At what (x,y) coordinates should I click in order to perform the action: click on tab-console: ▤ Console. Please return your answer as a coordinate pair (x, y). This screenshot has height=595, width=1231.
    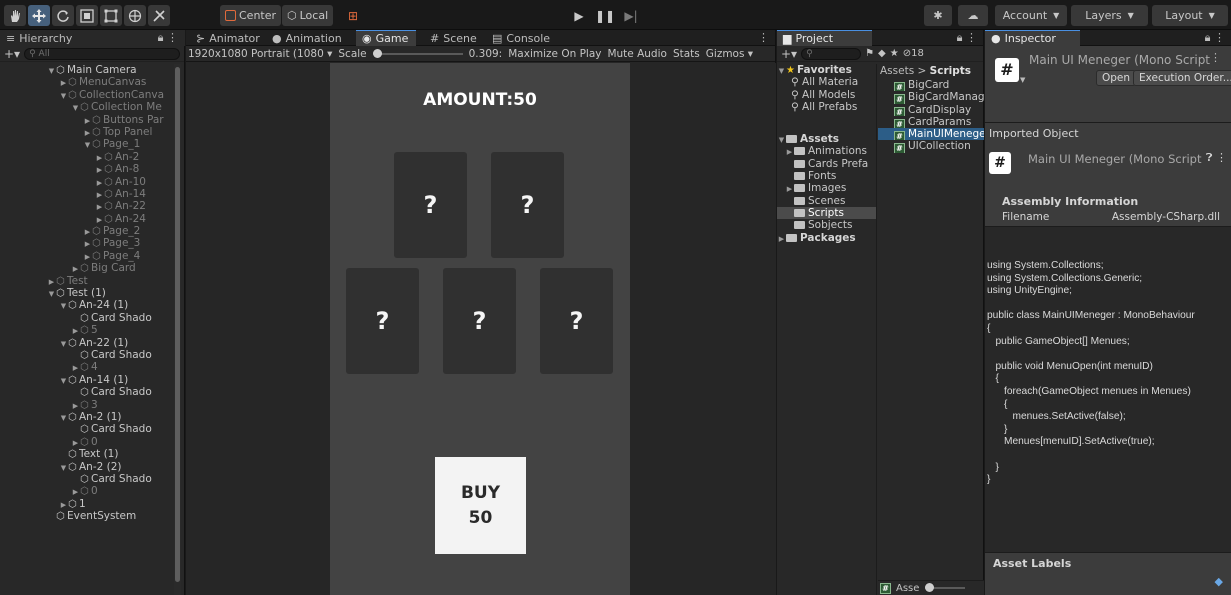
    Looking at the image, I should click on (521, 38).